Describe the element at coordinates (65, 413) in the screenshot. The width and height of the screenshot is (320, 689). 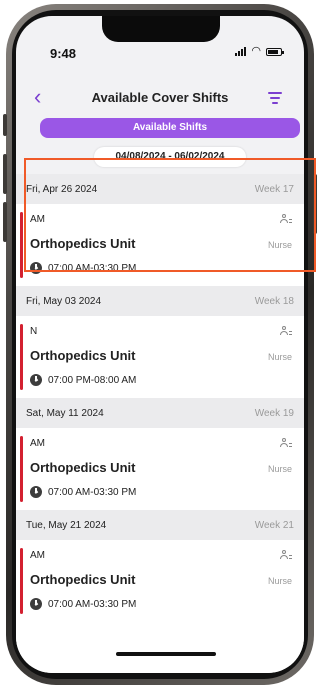
I see `group-date: Sat, May 11 2024` at that location.